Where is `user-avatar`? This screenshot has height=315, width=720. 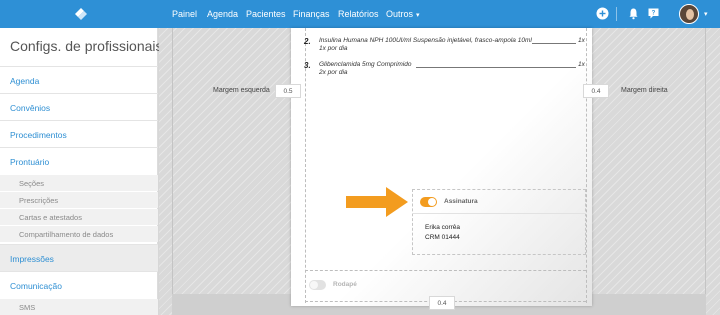 user-avatar is located at coordinates (689, 14).